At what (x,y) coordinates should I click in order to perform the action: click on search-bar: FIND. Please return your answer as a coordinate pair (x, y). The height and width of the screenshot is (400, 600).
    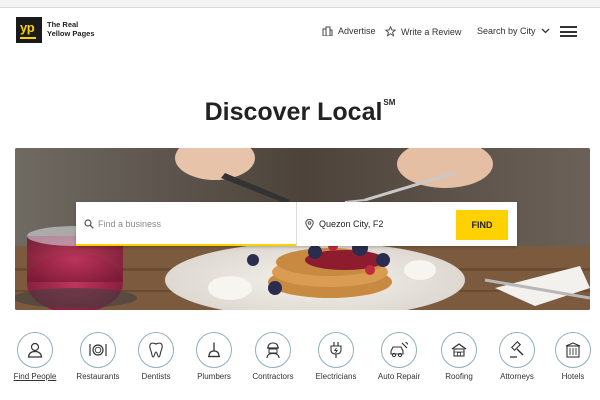
    Looking at the image, I should click on (296, 224).